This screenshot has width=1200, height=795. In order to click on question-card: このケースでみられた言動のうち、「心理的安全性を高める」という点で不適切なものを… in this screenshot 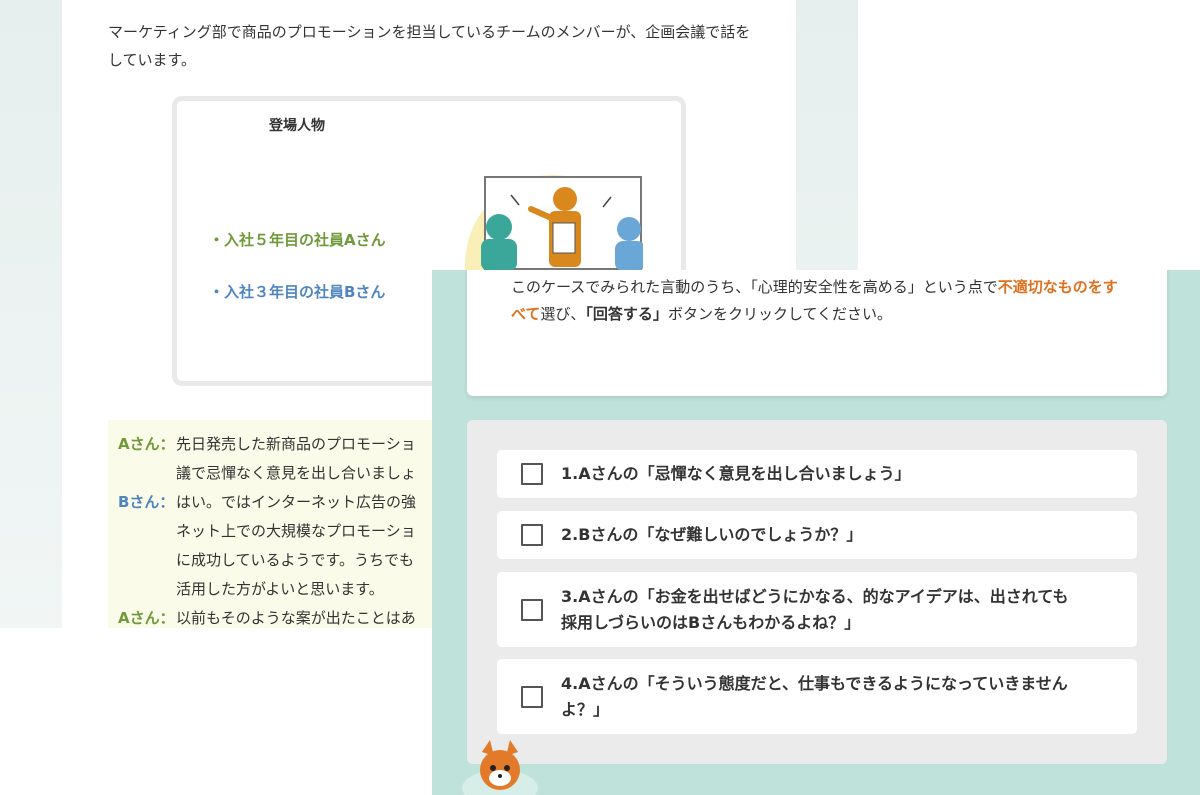, I will do `click(817, 333)`.